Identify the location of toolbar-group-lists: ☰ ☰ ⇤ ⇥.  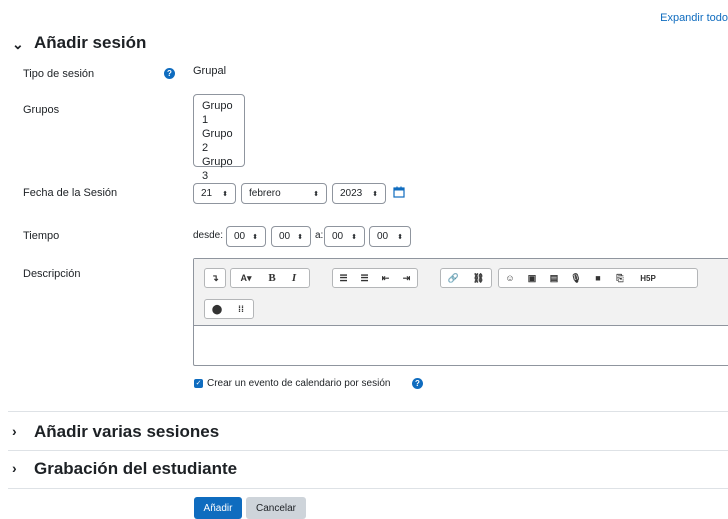
(375, 278).